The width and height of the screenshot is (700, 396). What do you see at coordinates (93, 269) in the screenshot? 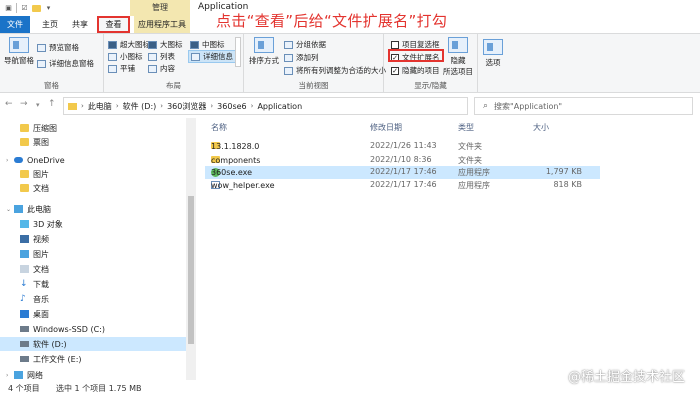
I see `nav-item-documents: 文档` at bounding box center [93, 269].